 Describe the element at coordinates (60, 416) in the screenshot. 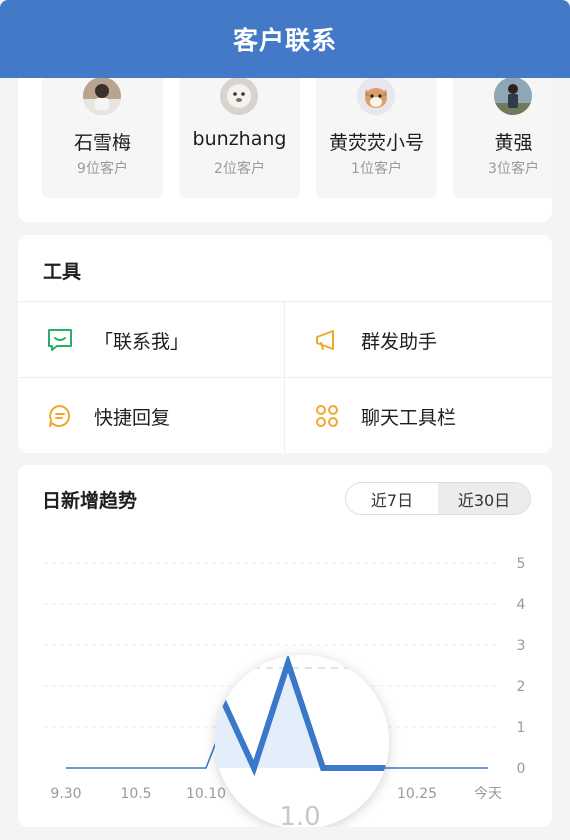

I see `quick-reply-icon` at that location.